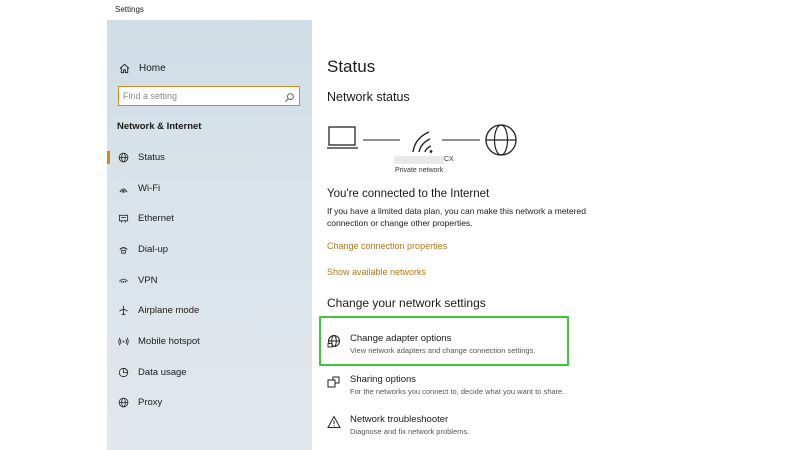  Describe the element at coordinates (342, 137) in the screenshot. I see `laptop-icon` at that location.